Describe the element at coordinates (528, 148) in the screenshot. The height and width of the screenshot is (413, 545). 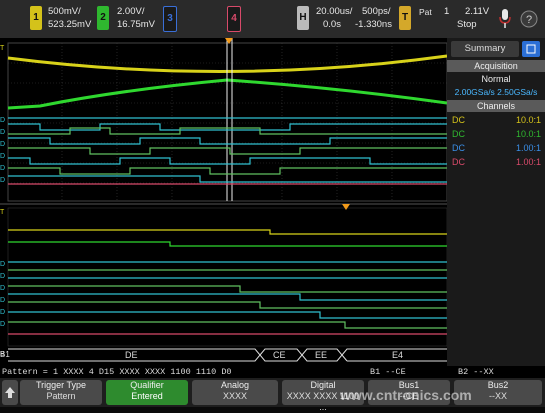
I see `channel-3-probe: 1.00:1` at that location.